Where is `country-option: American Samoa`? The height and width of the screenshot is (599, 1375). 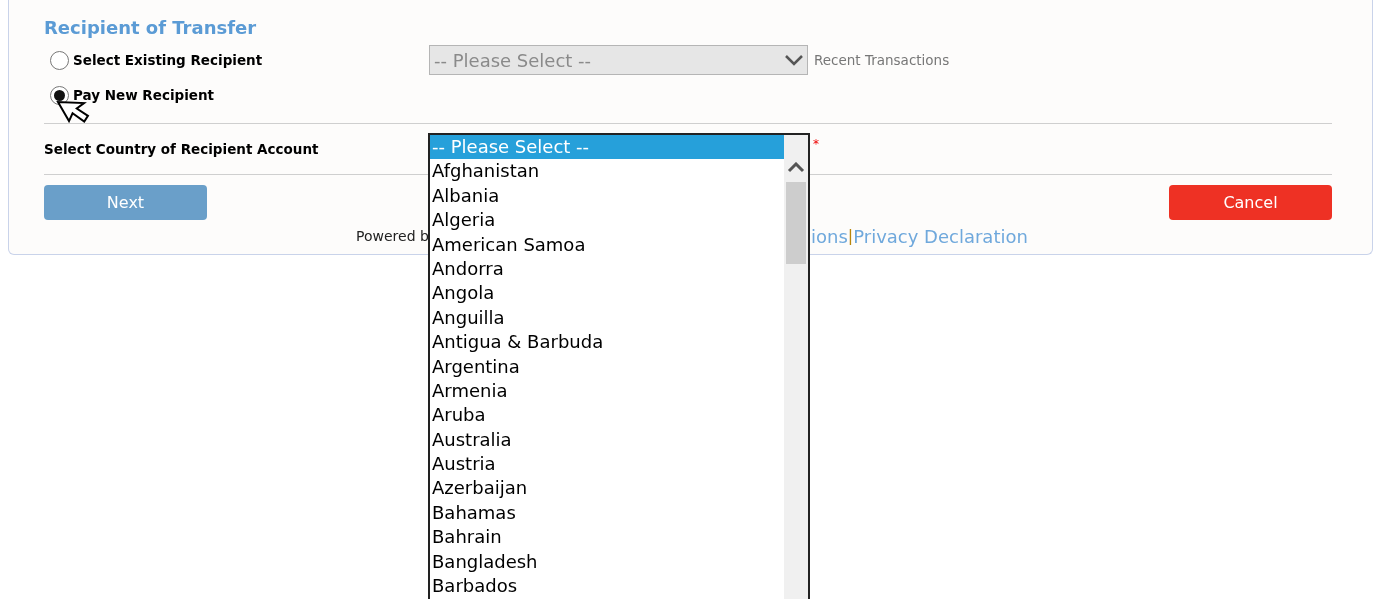 country-option: American Samoa is located at coordinates (607, 244).